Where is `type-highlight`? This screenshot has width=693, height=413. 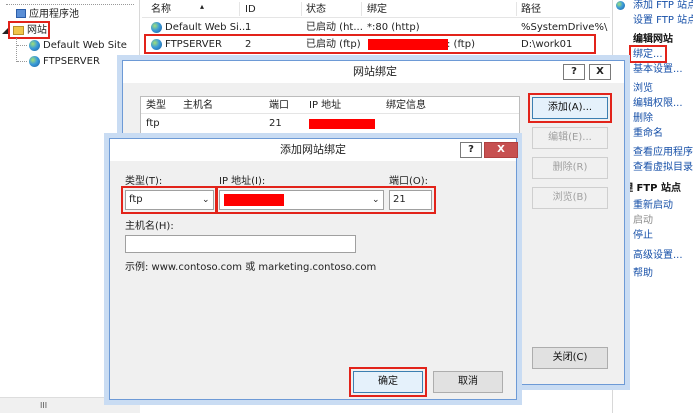 type-highlight is located at coordinates (169, 200).